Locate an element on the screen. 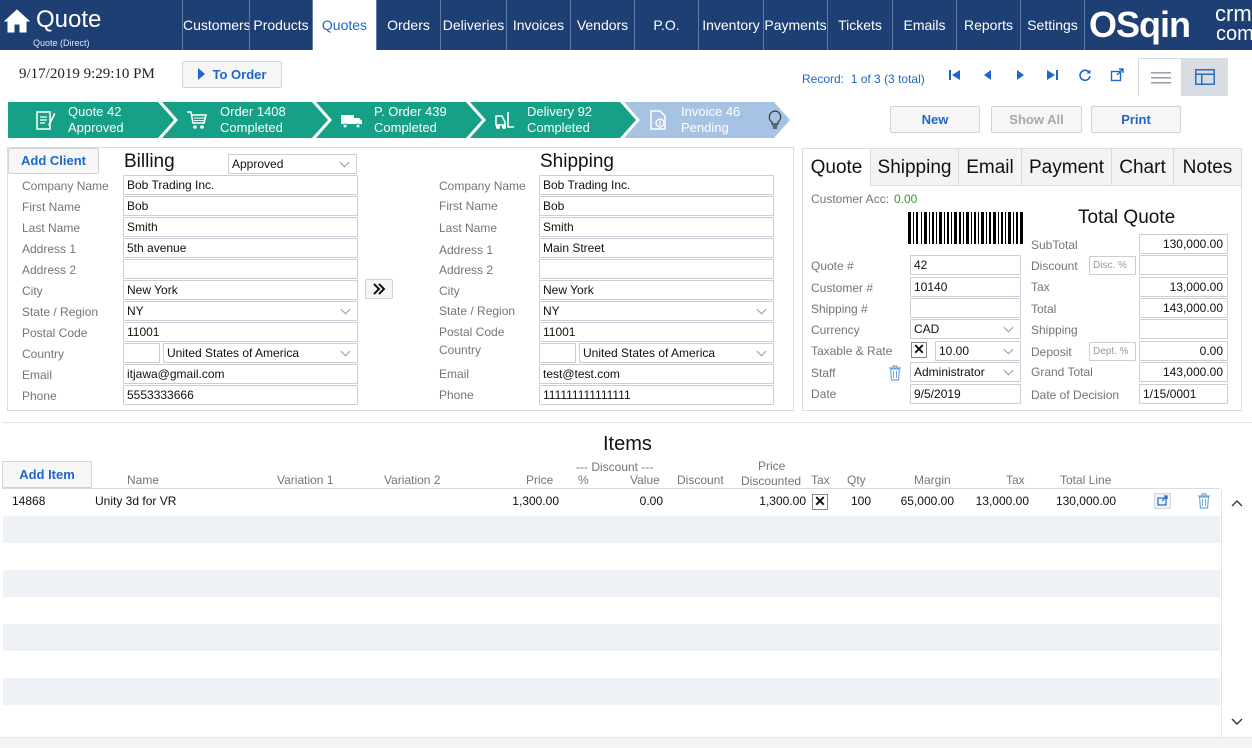  item-discount-value-cell: 0.00 is located at coordinates (638, 501).